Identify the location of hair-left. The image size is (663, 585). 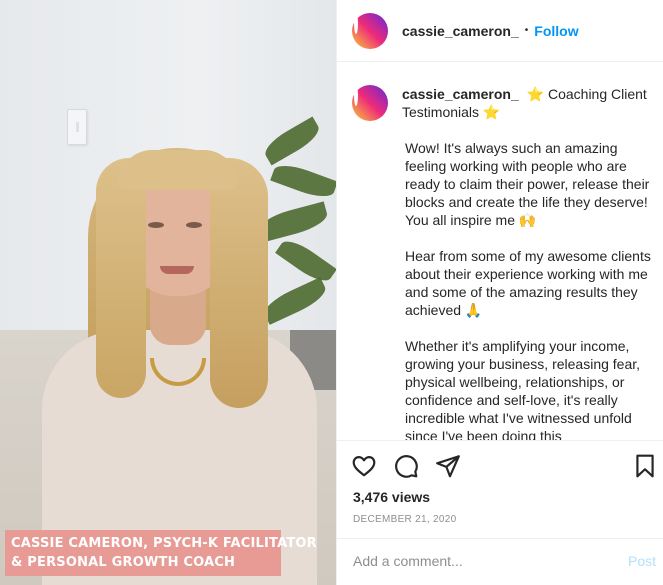
(121, 278).